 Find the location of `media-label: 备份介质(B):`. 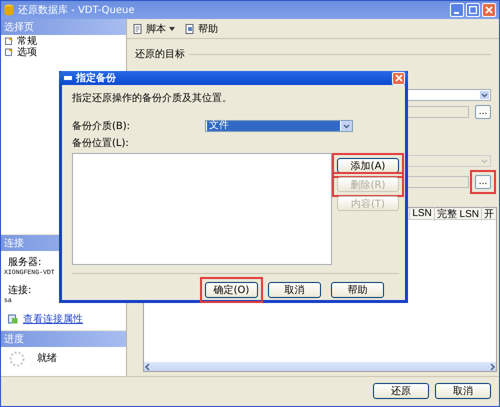

media-label: 备份介质(B): is located at coordinates (102, 126).